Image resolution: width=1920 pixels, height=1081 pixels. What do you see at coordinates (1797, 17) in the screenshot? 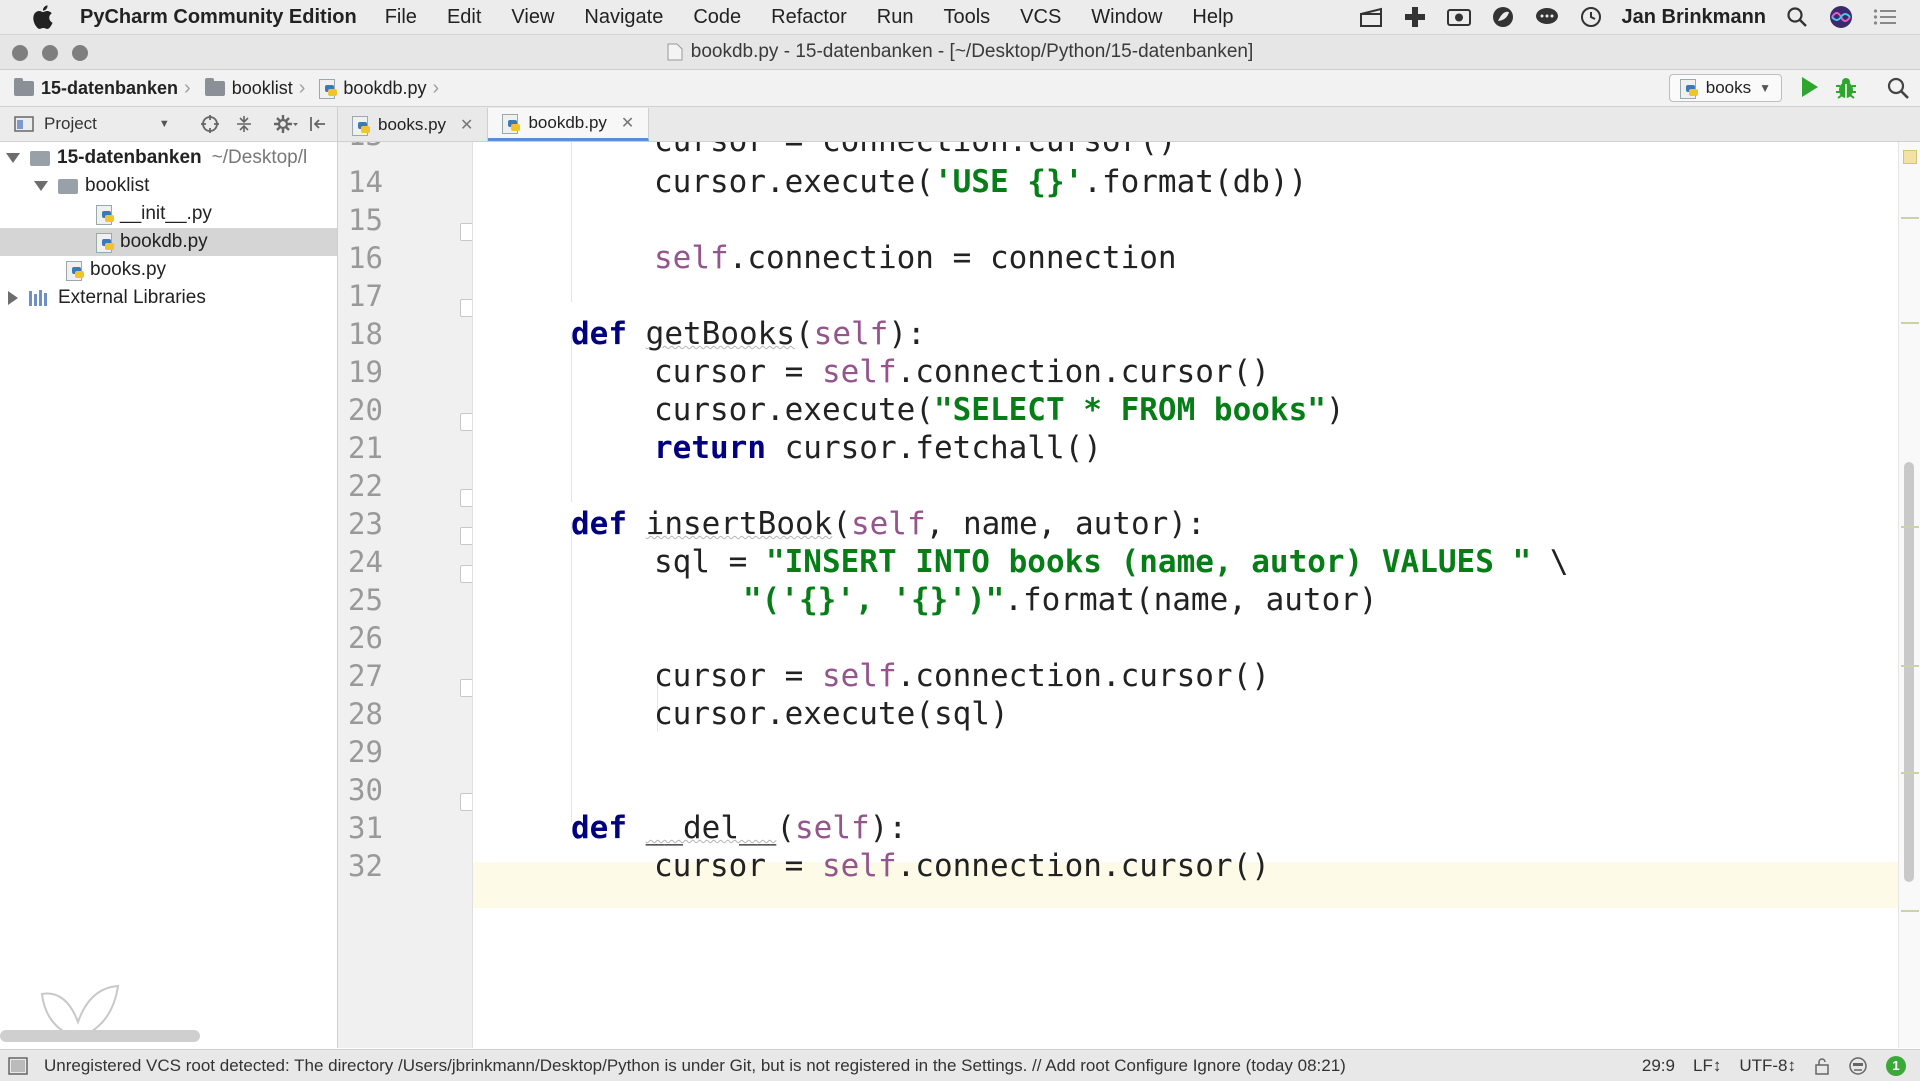
I see `spotlight-search-icon` at bounding box center [1797, 17].